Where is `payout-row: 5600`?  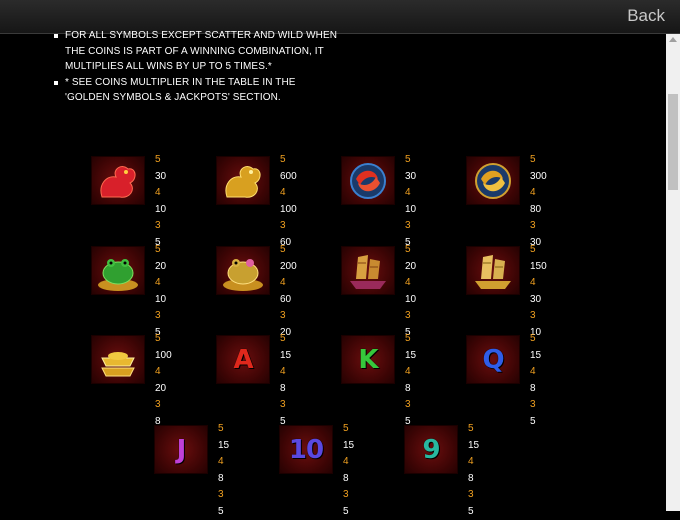
payout-row: 5600 is located at coordinates (288, 168).